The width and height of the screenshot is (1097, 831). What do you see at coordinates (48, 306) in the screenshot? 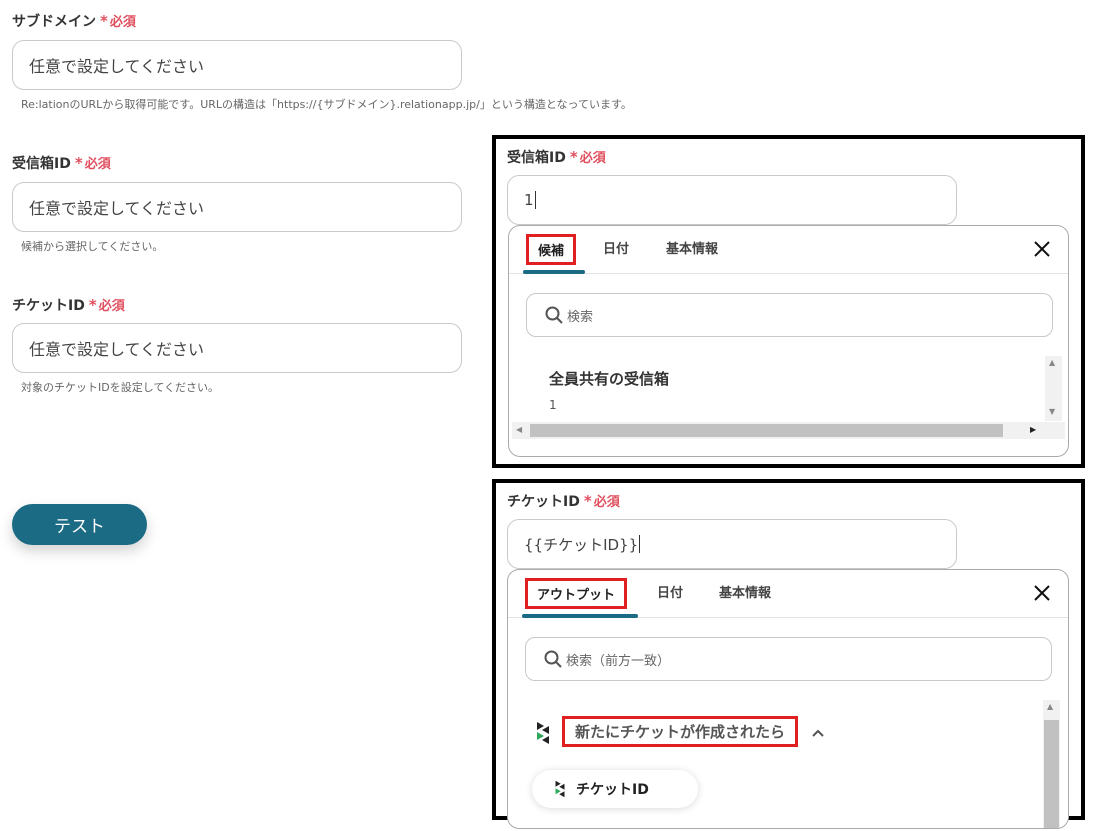
I see `ticket-label-text: チケットID` at bounding box center [48, 306].